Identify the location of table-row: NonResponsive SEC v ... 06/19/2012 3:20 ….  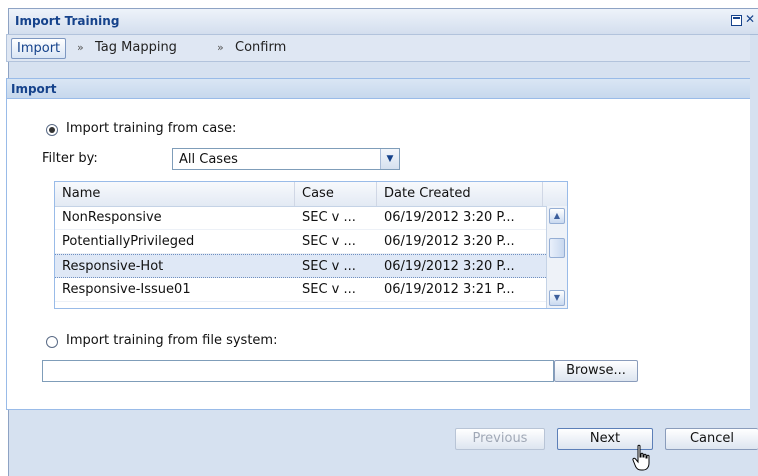
(300, 218).